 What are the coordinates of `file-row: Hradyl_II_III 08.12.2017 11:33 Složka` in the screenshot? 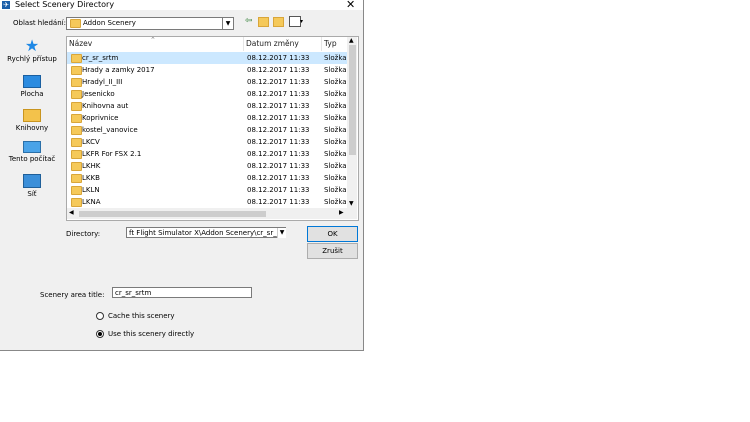 It's located at (207, 82).